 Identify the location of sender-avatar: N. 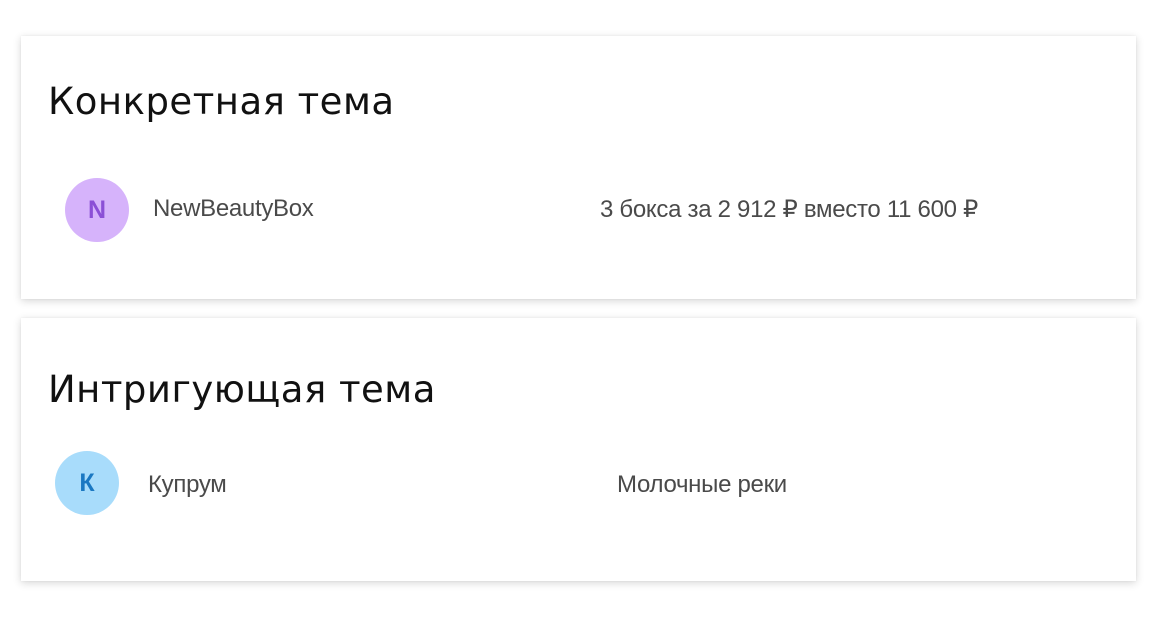
(97, 210).